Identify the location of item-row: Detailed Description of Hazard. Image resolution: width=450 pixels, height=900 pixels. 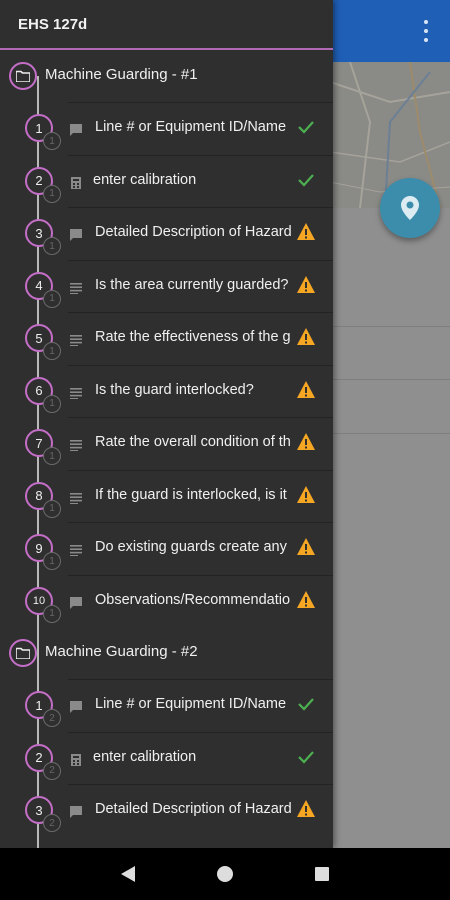
(200, 233).